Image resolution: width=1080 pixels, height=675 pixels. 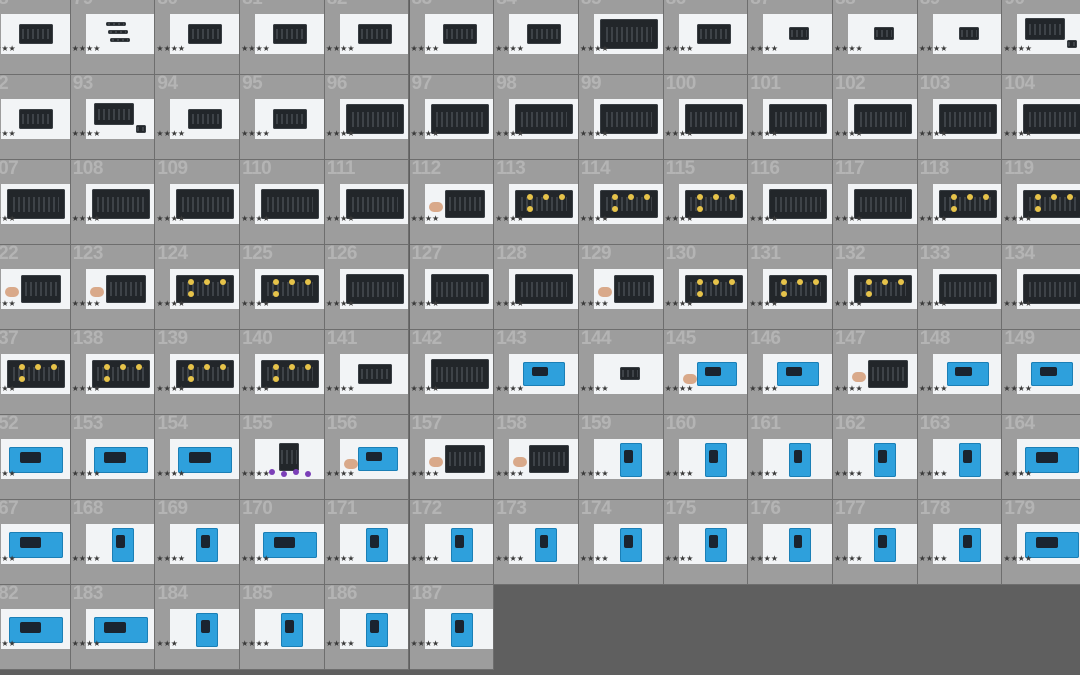 What do you see at coordinates (706, 542) in the screenshot?
I see `thumbnail-cell-175: 175▣◩★★★★` at bounding box center [706, 542].